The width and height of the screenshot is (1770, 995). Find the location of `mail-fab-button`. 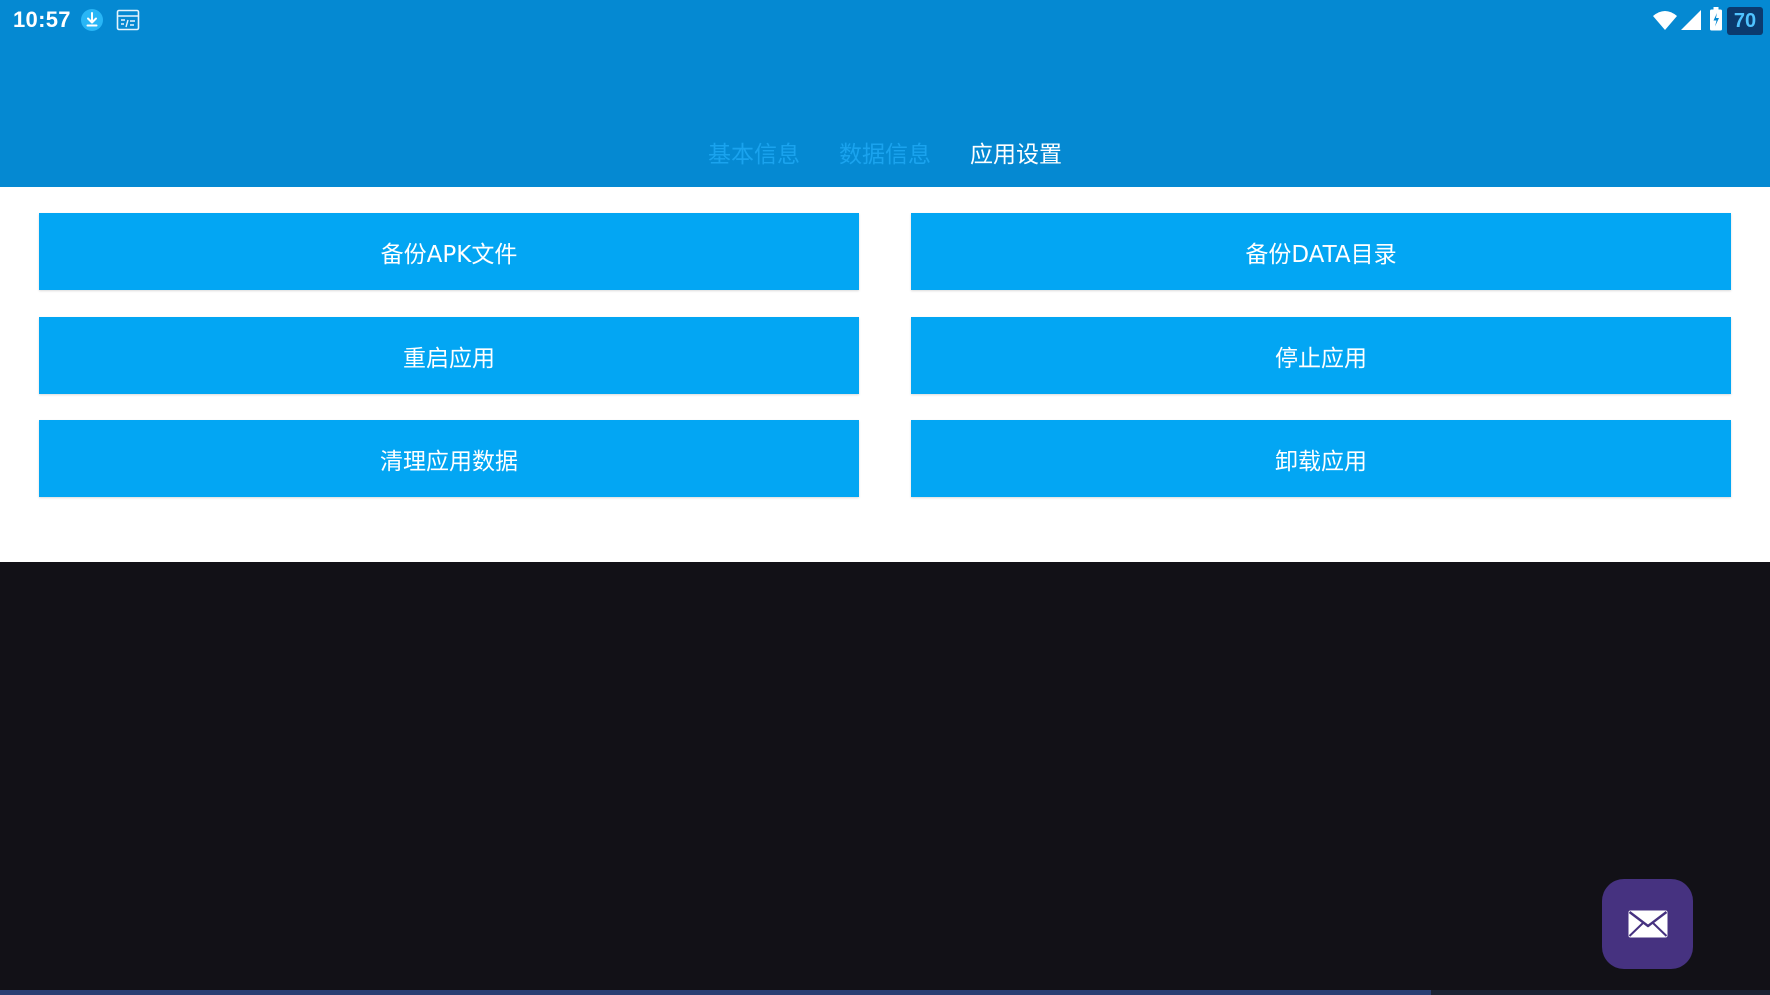

mail-fab-button is located at coordinates (1647, 924).